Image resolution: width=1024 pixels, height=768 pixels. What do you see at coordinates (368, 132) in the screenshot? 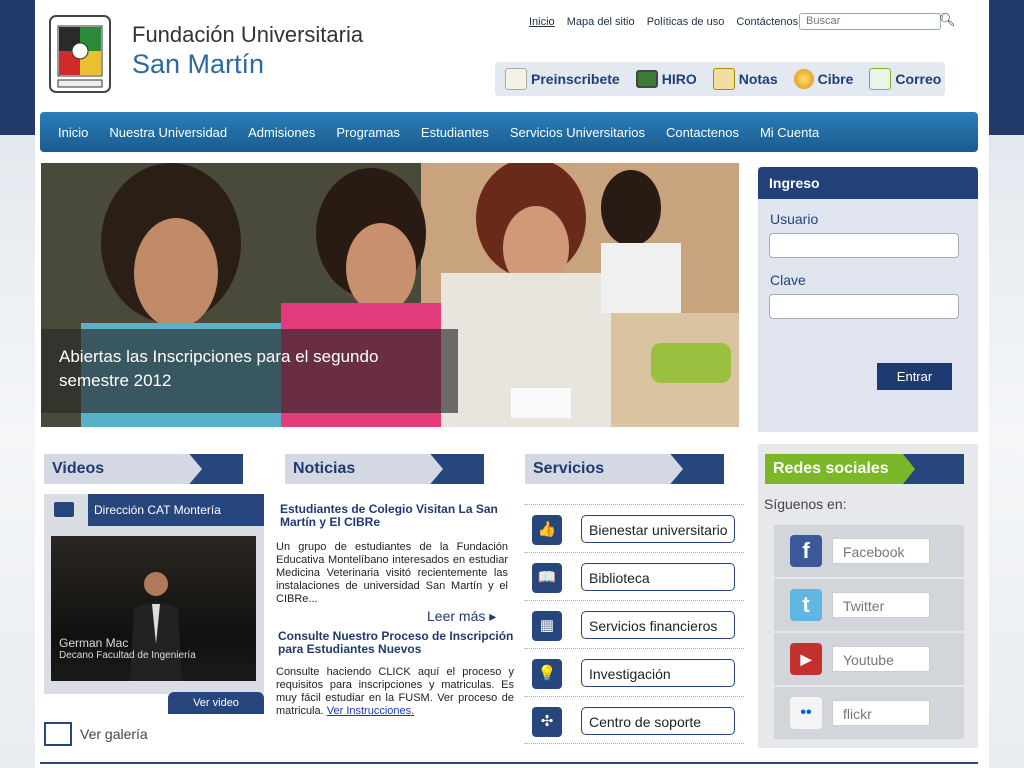
I see `nav-programas: Programas` at bounding box center [368, 132].